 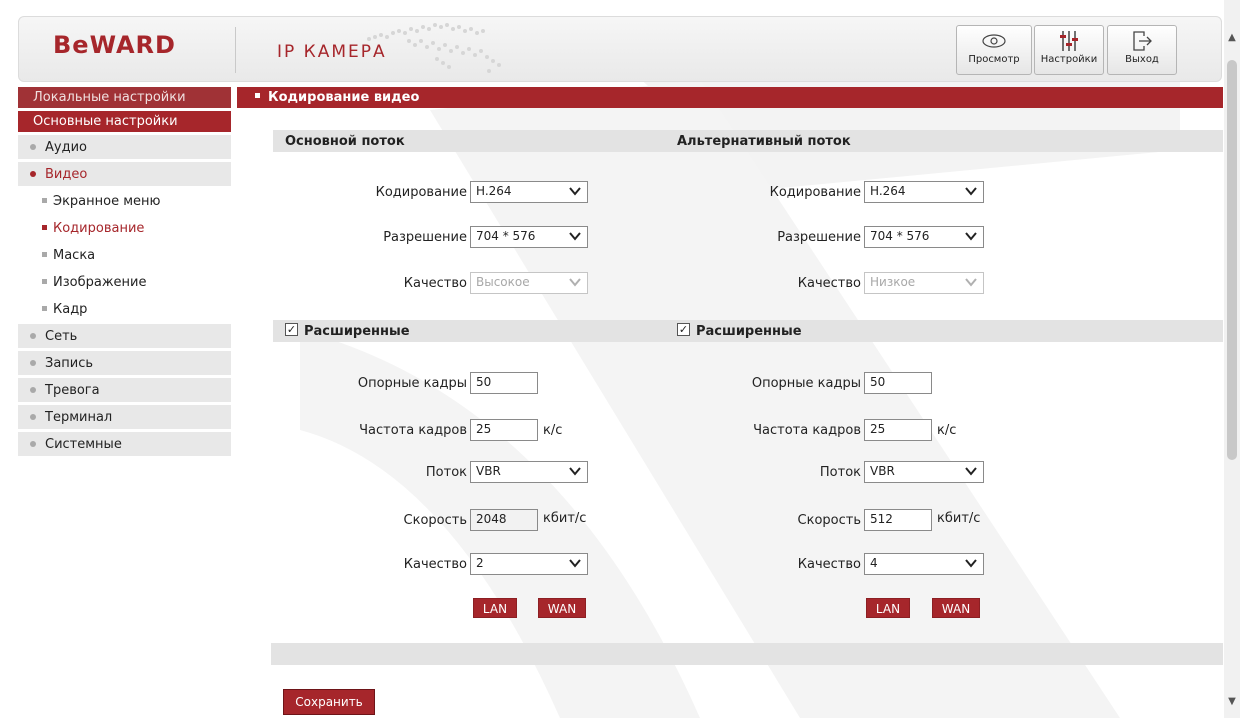 I want to click on alt-wan-button: WAN, so click(x=956, y=608).